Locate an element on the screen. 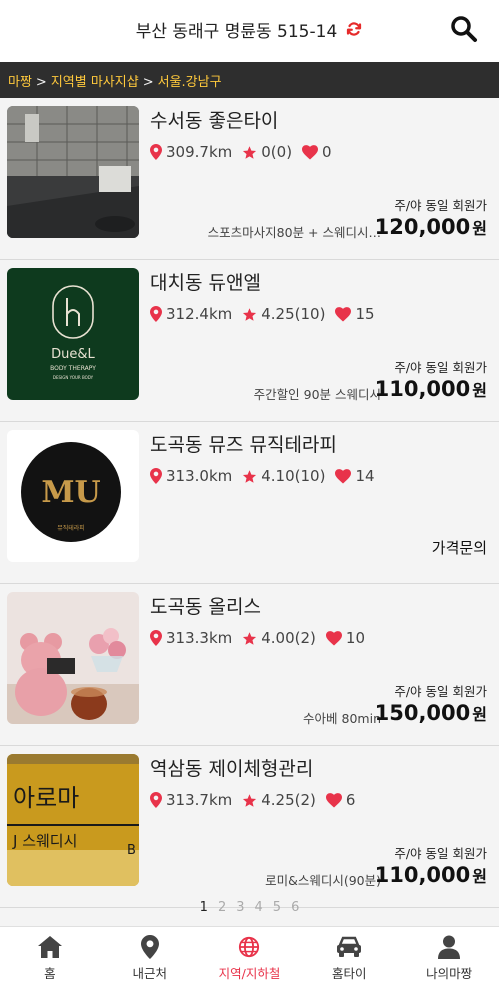  jsign-line2: J 스웨디시 is located at coordinates (44, 841).